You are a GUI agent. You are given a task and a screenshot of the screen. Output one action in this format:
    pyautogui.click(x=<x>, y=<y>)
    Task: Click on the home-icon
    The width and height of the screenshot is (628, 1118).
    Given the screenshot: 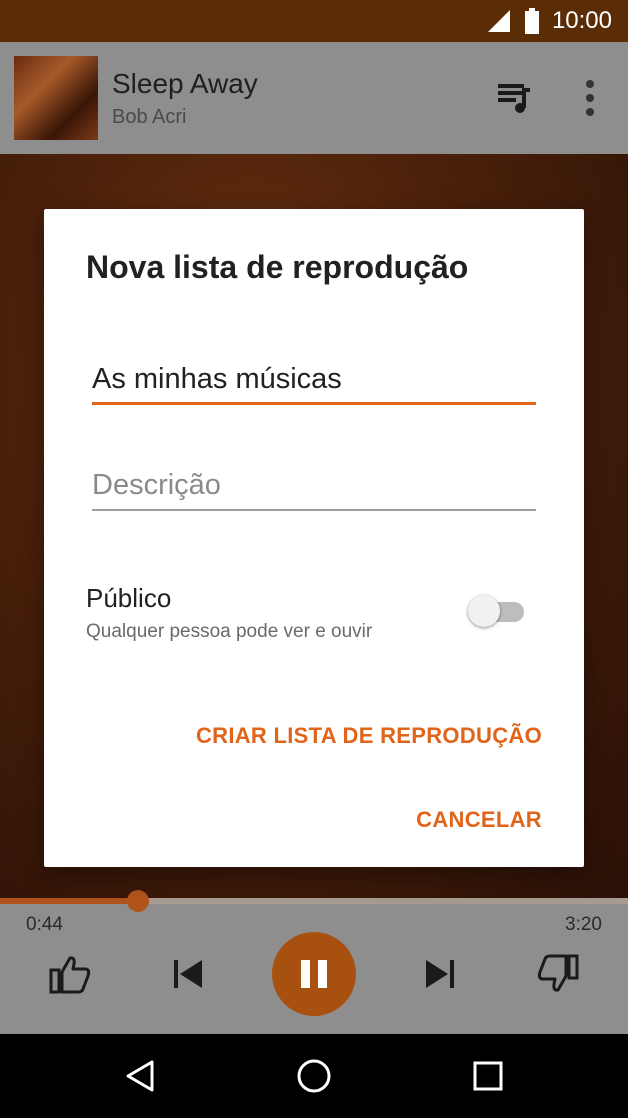 What is the action you would take?
    pyautogui.click(x=314, y=1076)
    